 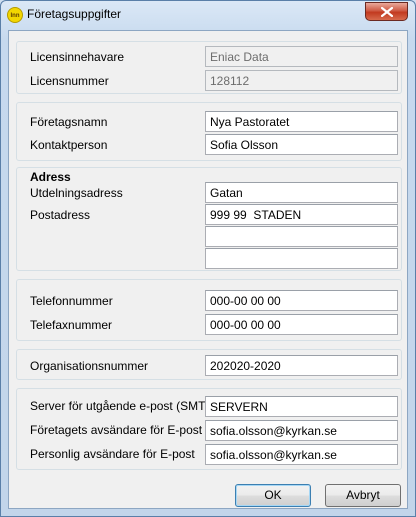 What do you see at coordinates (69, 145) in the screenshot?
I see `contact-person-label: Kontaktperson` at bounding box center [69, 145].